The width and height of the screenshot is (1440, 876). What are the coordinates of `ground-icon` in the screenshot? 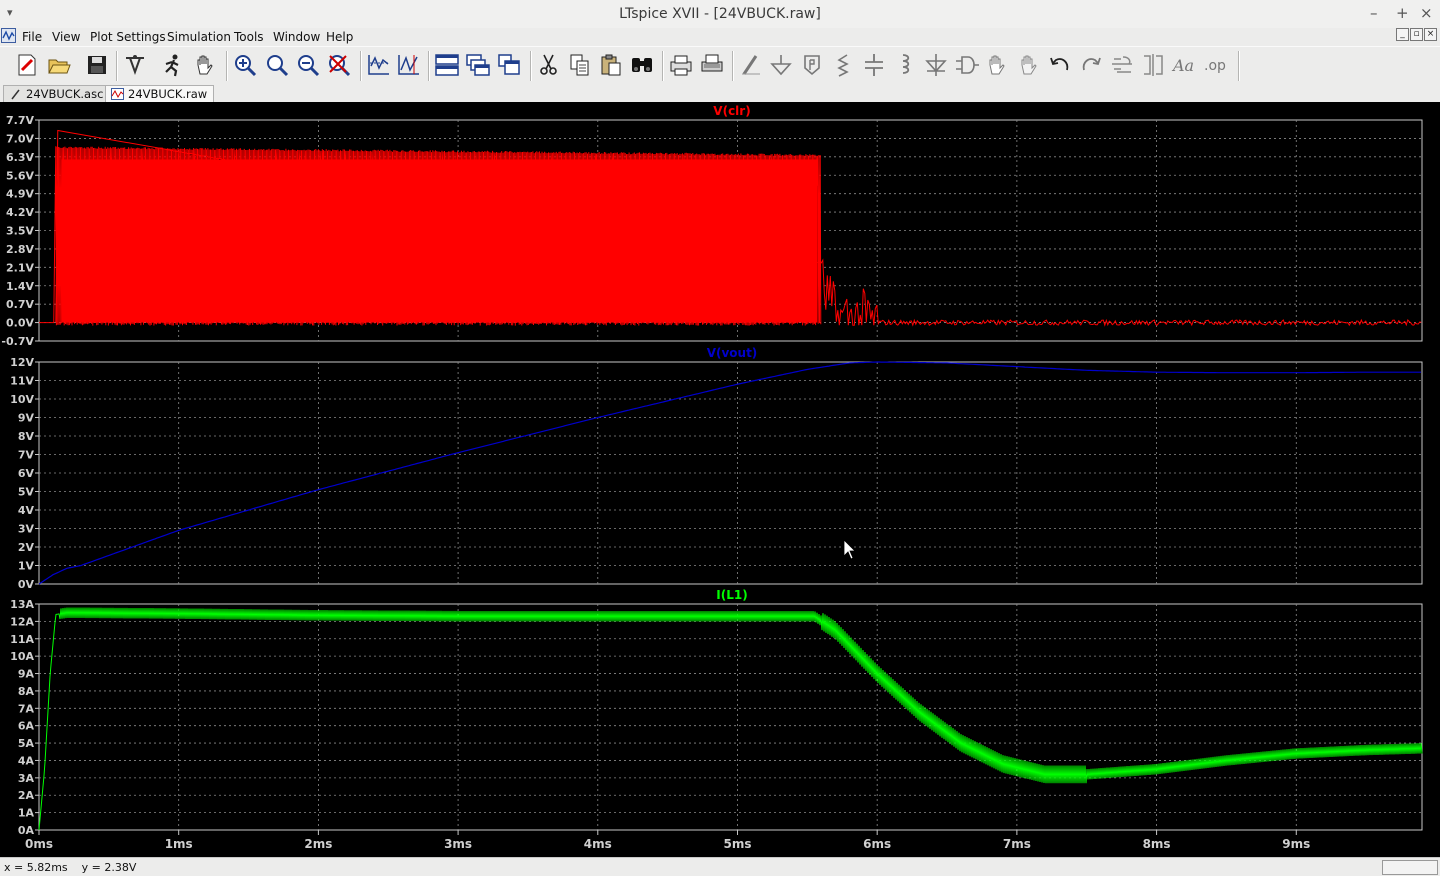 It's located at (781, 65).